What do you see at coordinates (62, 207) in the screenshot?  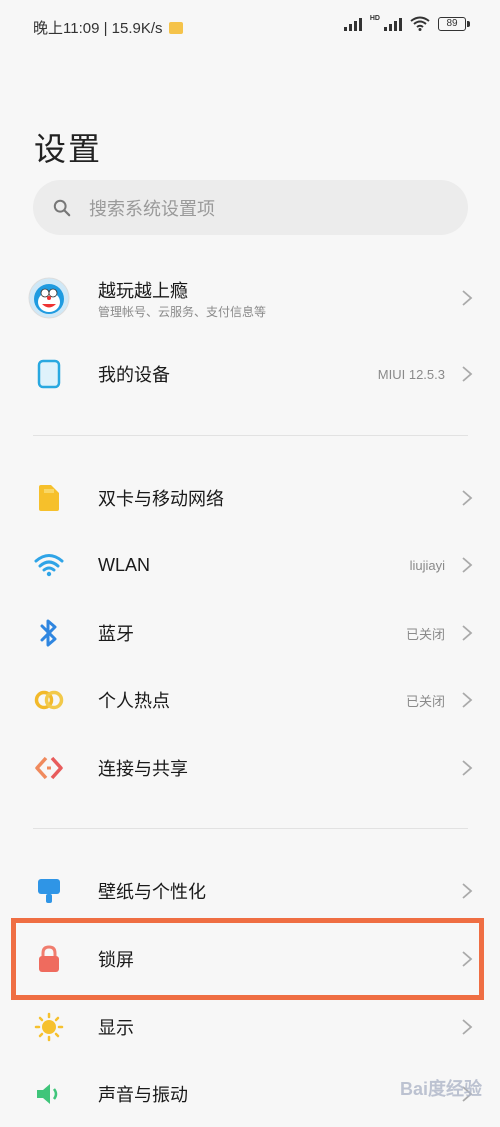 I see `search-icon` at bounding box center [62, 207].